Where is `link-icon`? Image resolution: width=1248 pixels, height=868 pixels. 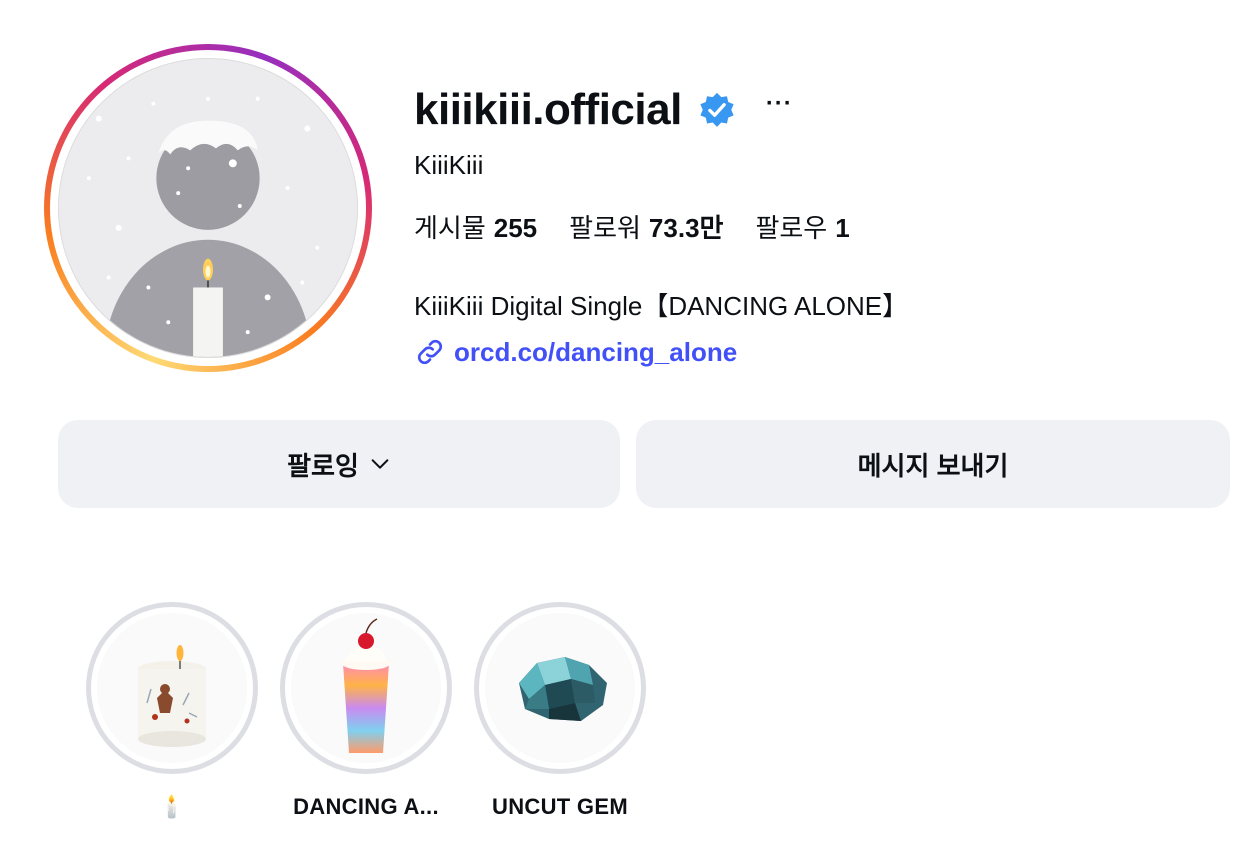 link-icon is located at coordinates (430, 352).